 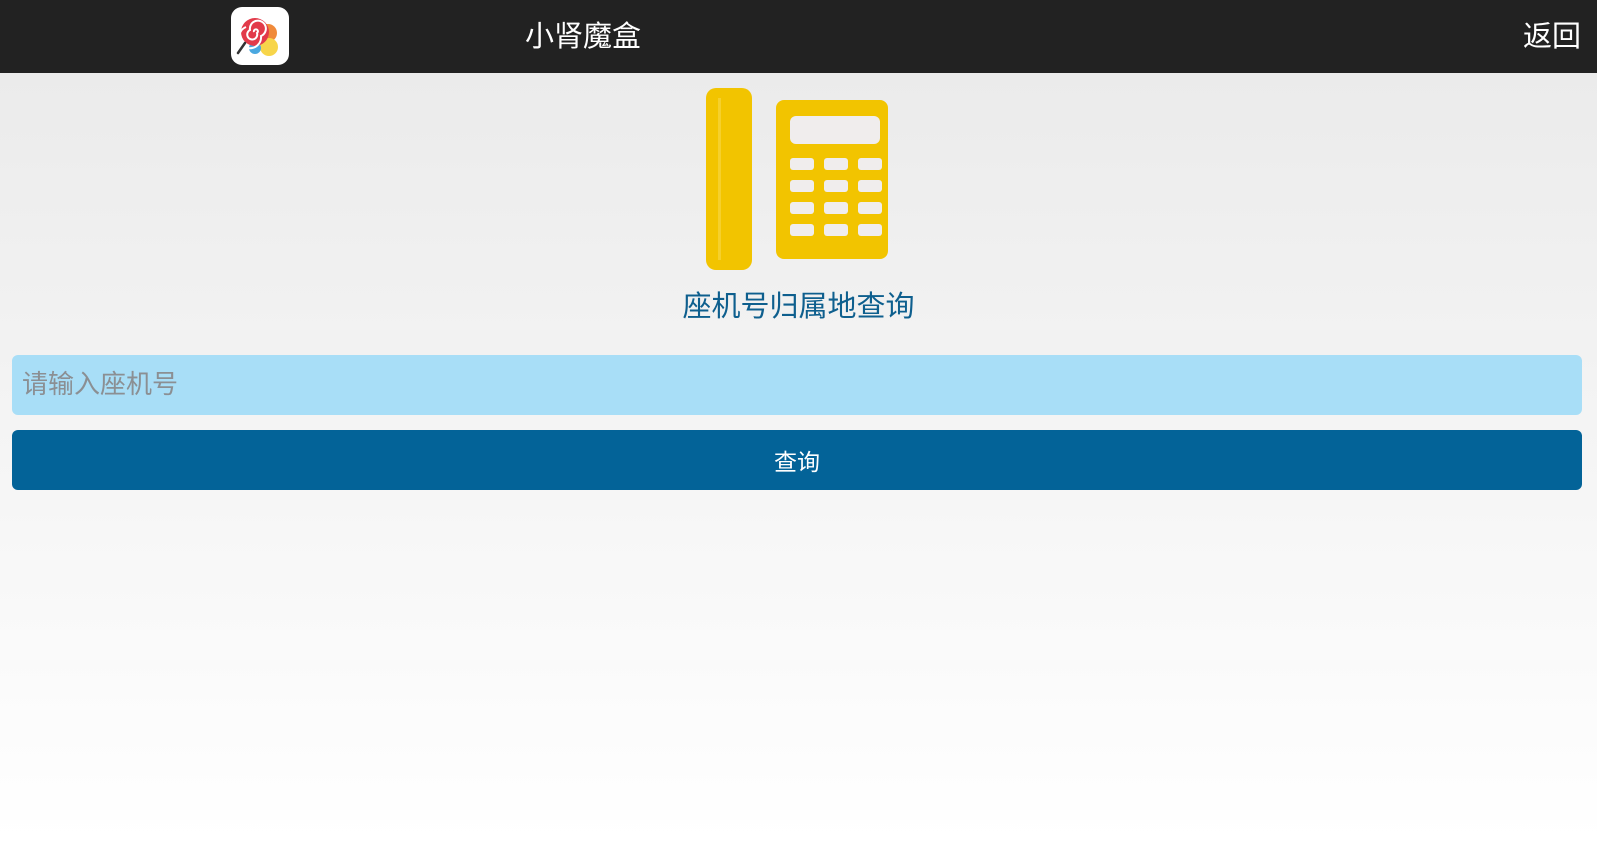 What do you see at coordinates (797, 179) in the screenshot?
I see `desk-phone-icon` at bounding box center [797, 179].